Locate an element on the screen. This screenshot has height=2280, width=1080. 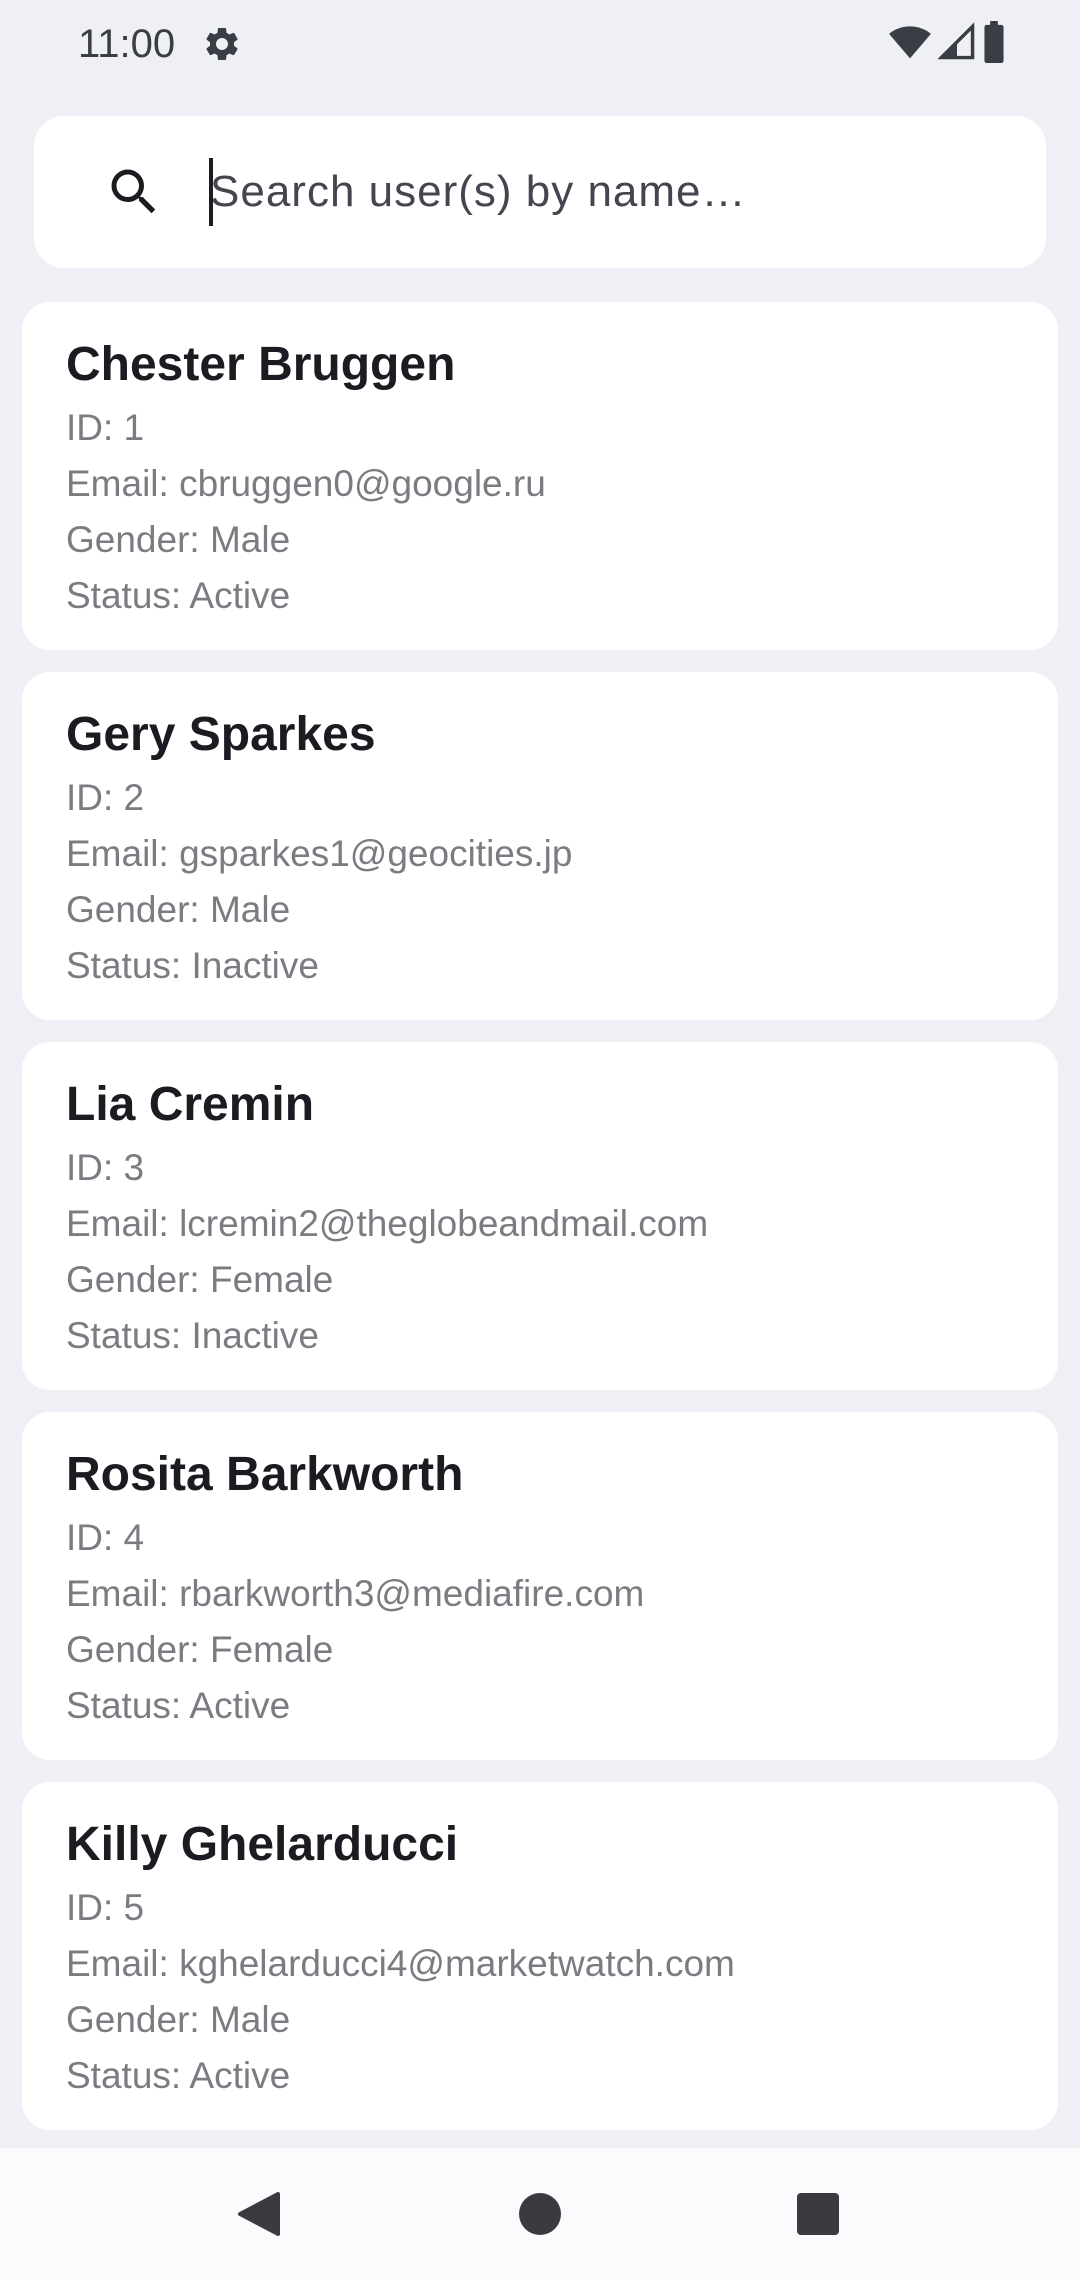
gear-icon is located at coordinates (222, 44).